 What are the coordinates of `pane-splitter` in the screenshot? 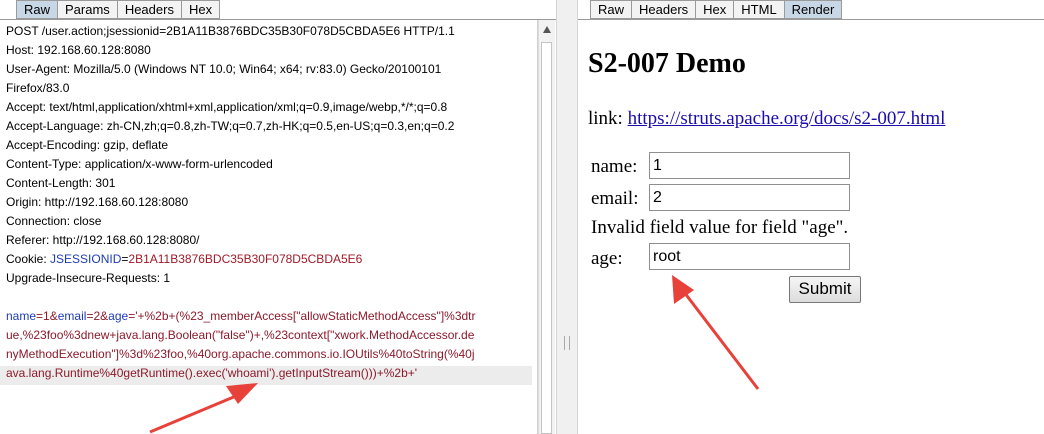 It's located at (567, 217).